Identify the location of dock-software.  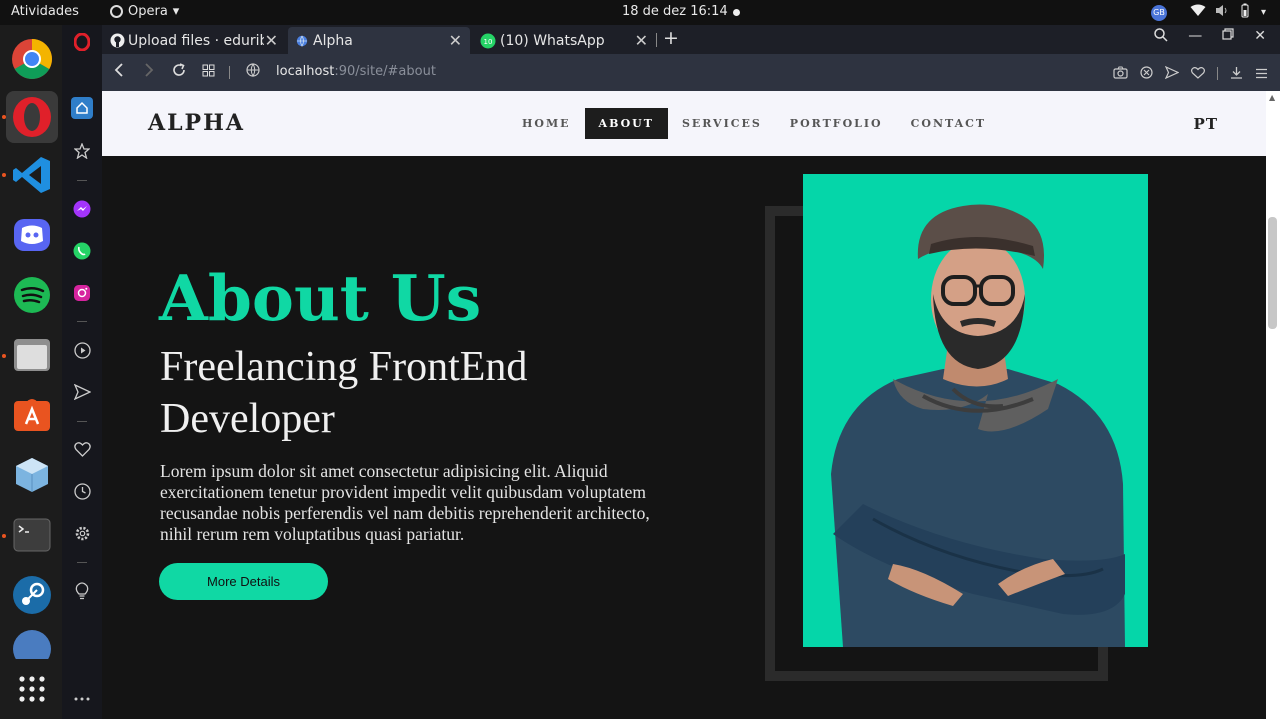
(32, 415).